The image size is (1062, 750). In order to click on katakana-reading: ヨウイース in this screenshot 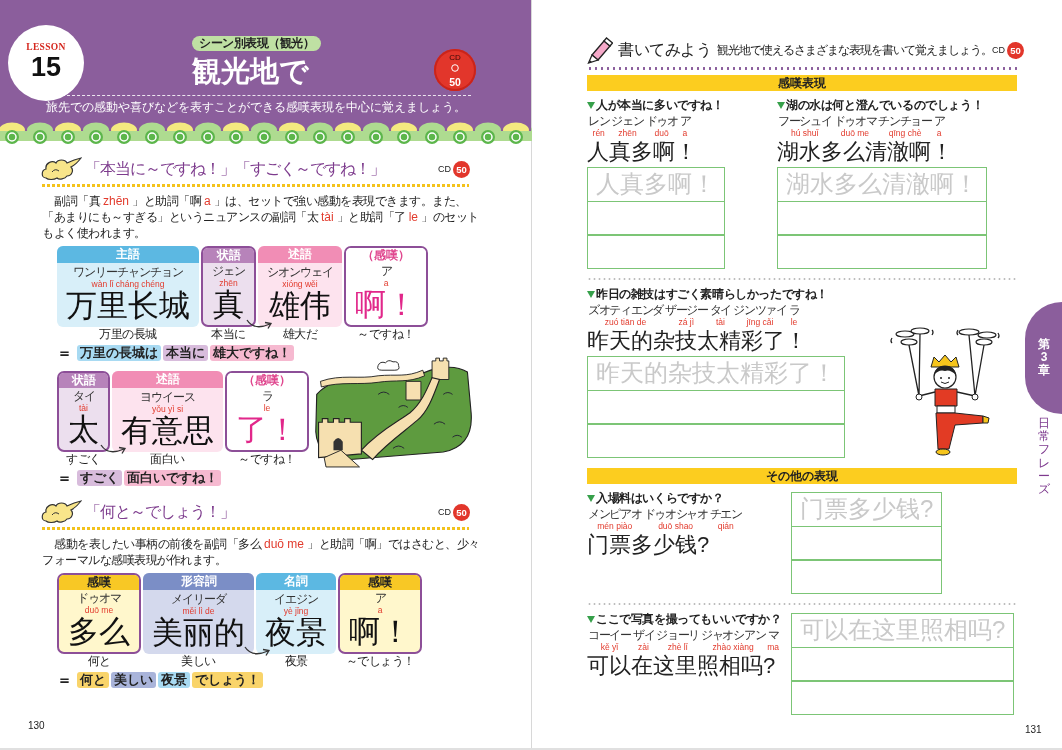, I will do `click(167, 397)`.